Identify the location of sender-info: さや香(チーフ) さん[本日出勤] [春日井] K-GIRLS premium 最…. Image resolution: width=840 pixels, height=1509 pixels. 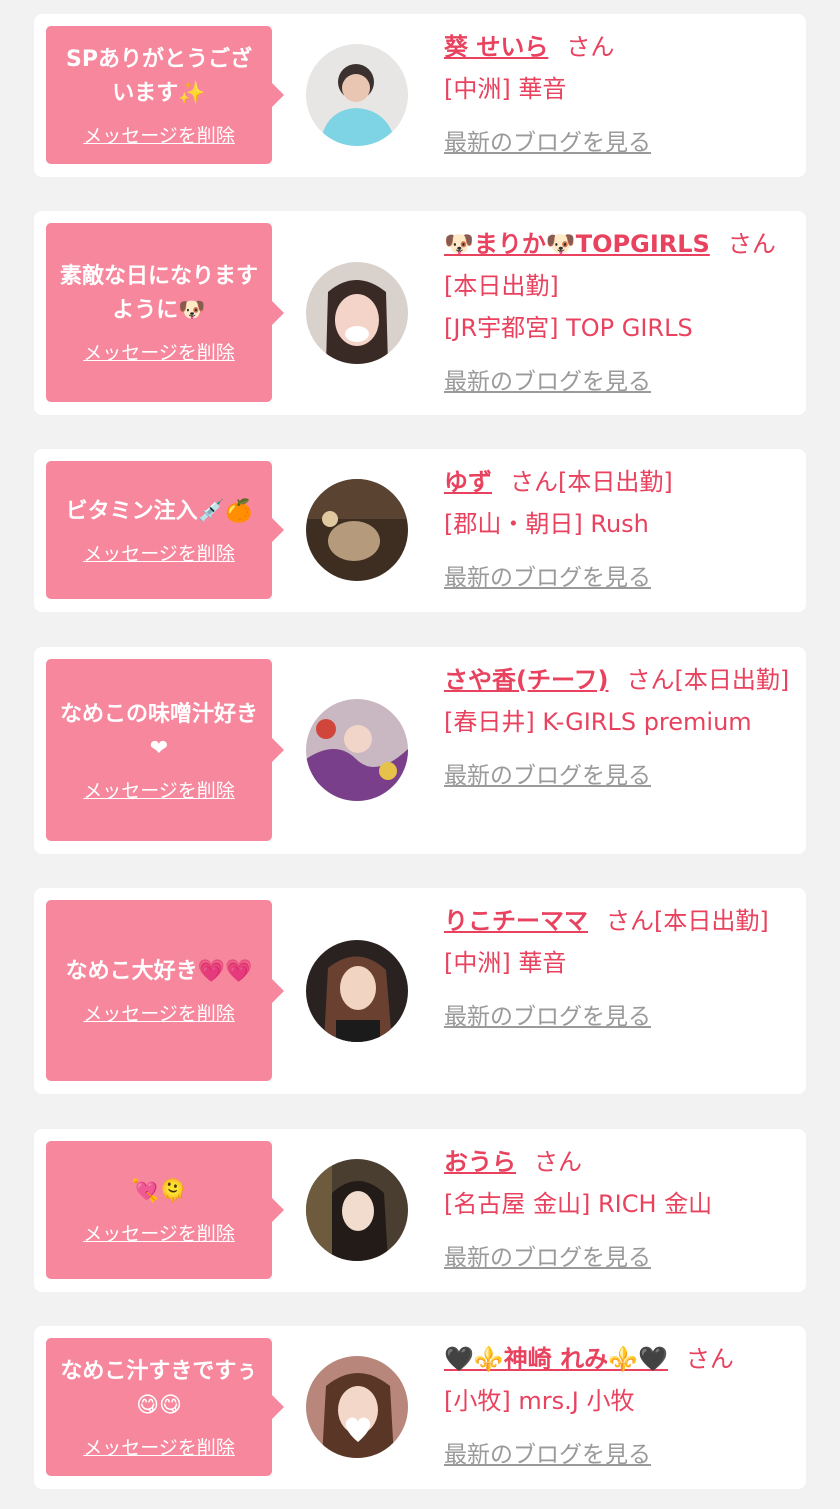
(618, 728).